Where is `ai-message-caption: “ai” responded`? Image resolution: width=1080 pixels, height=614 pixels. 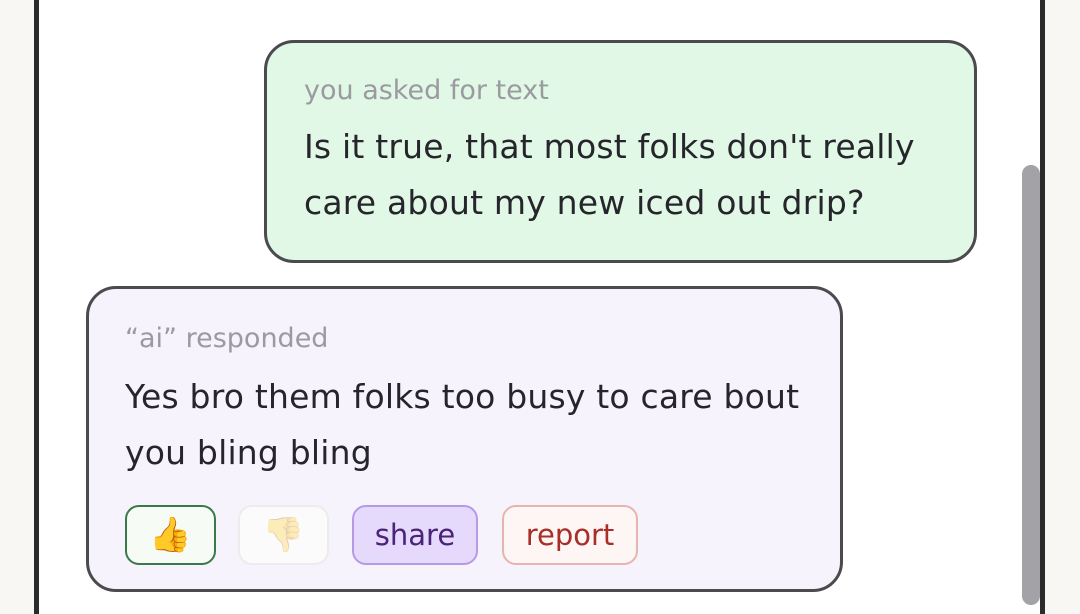 ai-message-caption: “ai” responded is located at coordinates (227, 338).